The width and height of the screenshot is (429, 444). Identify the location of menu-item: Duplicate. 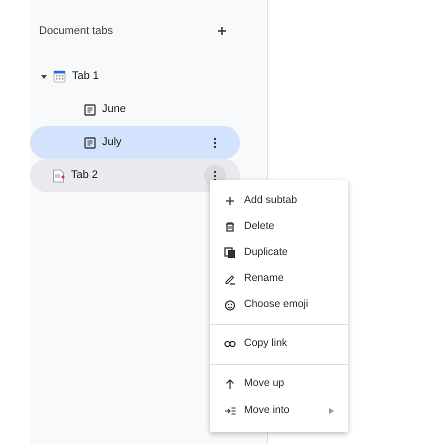
(279, 253).